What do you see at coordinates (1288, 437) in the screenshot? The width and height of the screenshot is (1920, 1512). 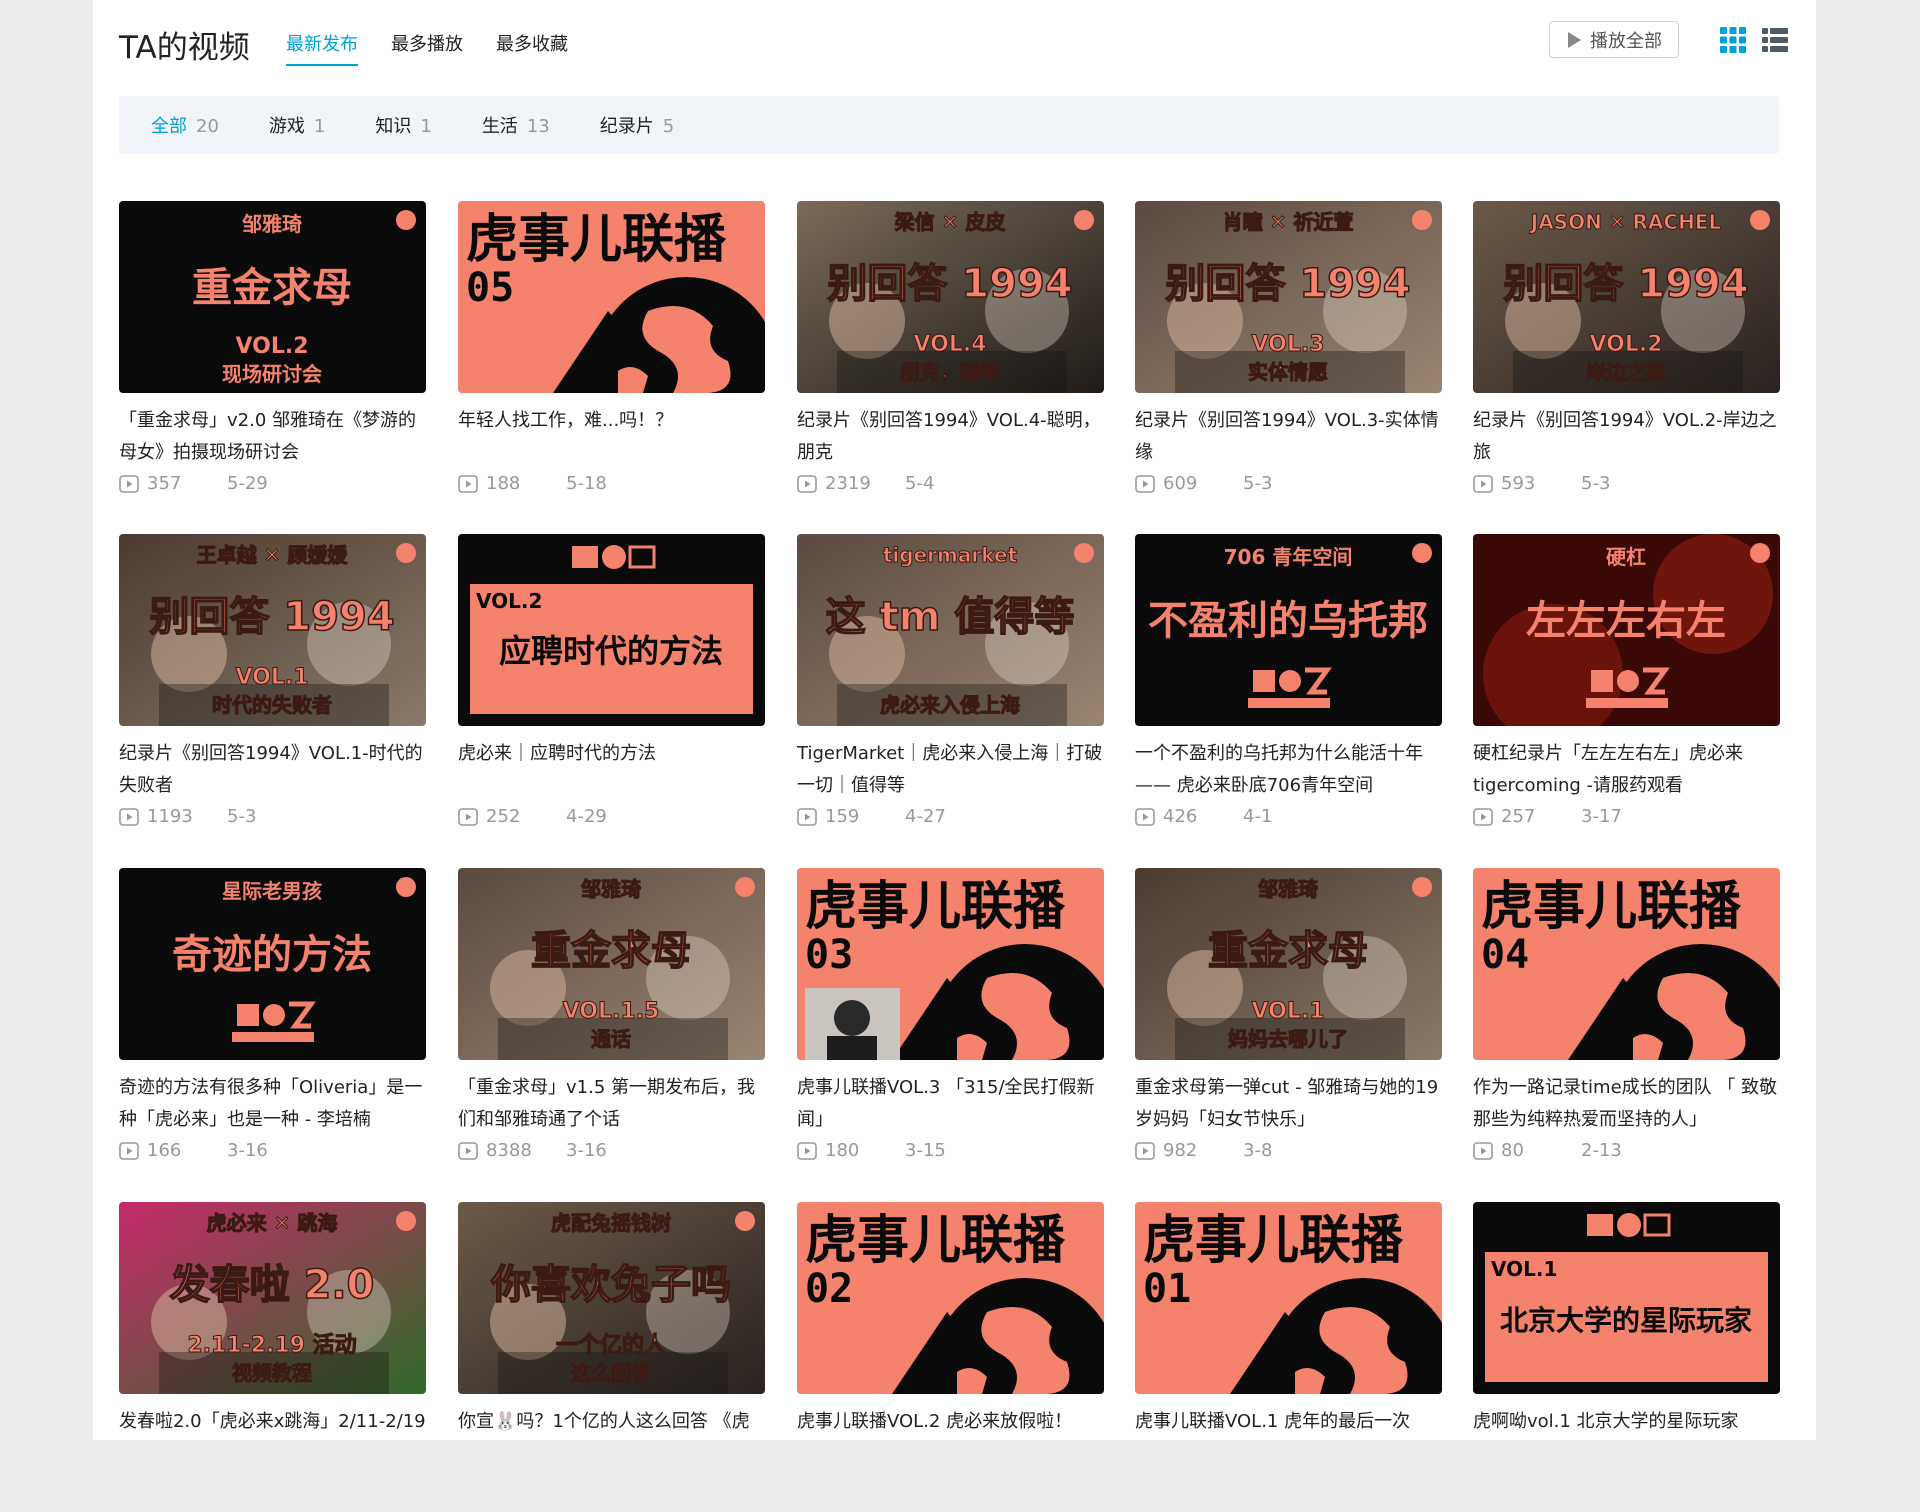 I see `video-title: 纪录片《别回答1994》VOL.3-实体情缘` at bounding box center [1288, 437].